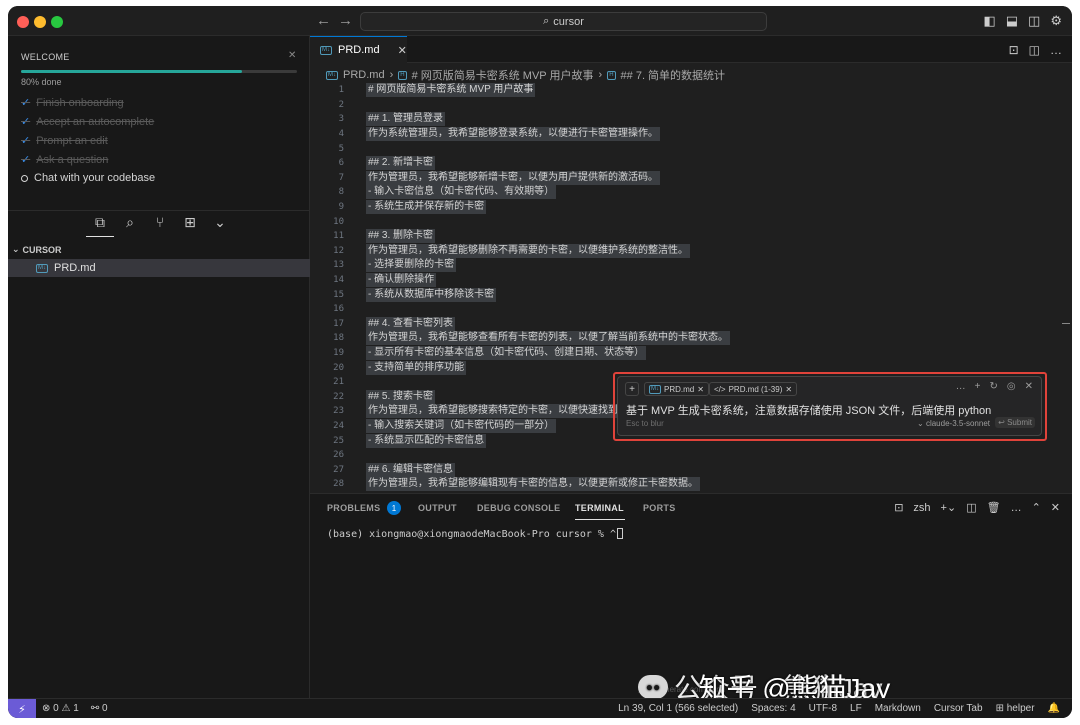  What do you see at coordinates (159, 268) in the screenshot?
I see `file-item-prd: M↓ PRD.md` at bounding box center [159, 268].